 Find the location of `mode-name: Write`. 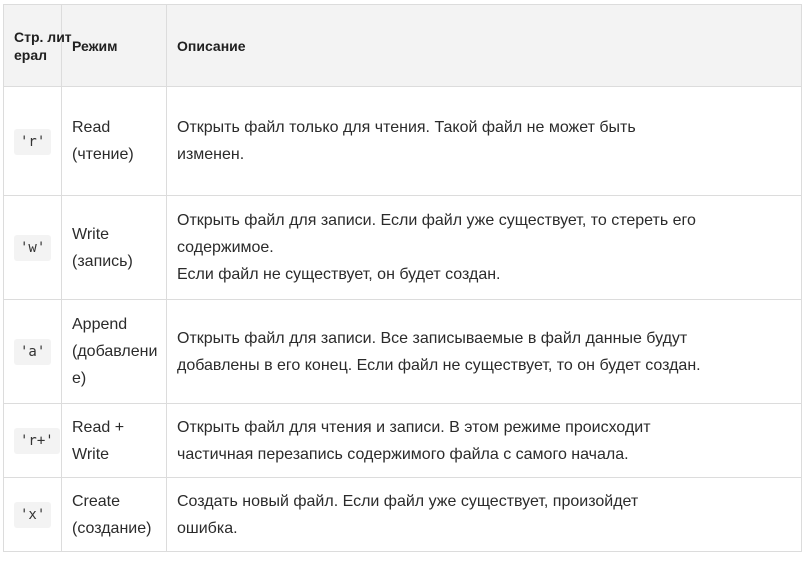

mode-name: Write is located at coordinates (91, 234).